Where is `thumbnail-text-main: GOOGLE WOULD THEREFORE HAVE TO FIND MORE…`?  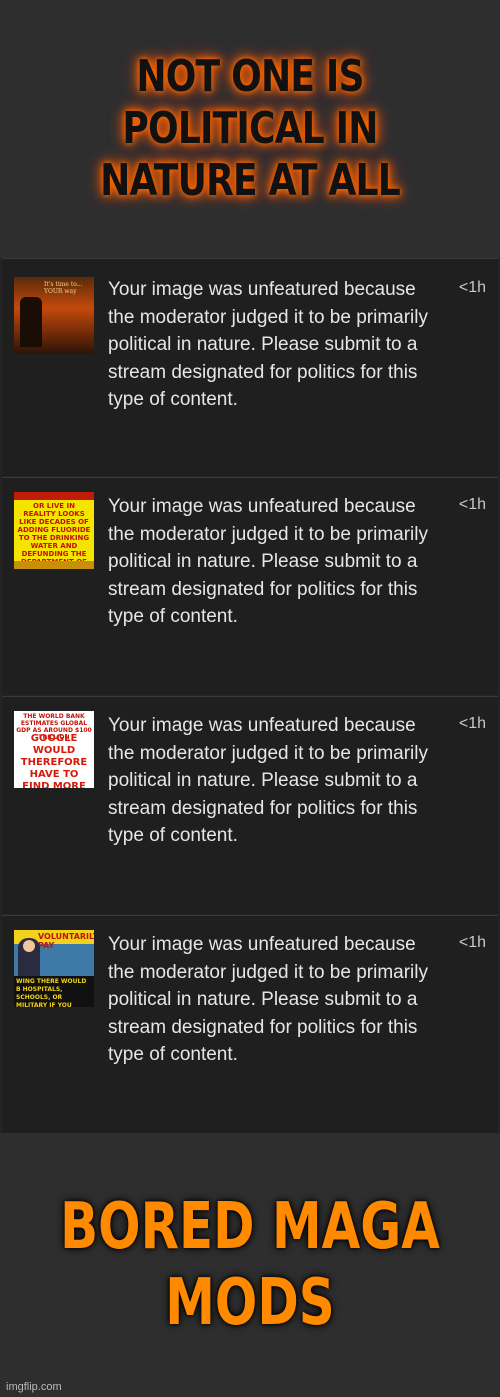 thumbnail-text-main: GOOGLE WOULD THEREFORE HAVE TO FIND MORE… is located at coordinates (54, 760).